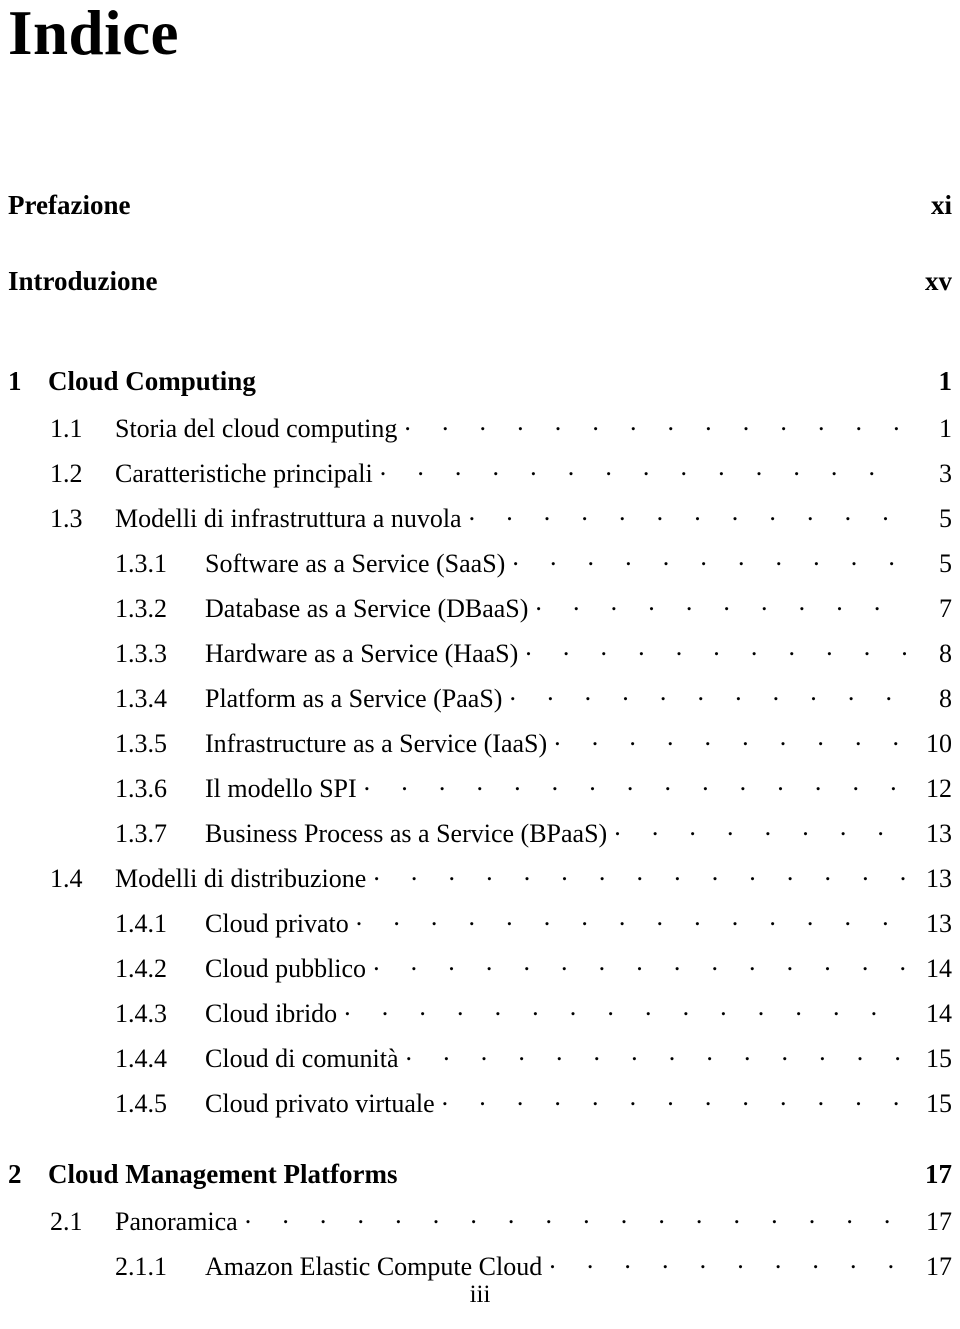 This screenshot has height=1329, width=960. I want to click on page-title: Indice, so click(94, 34).